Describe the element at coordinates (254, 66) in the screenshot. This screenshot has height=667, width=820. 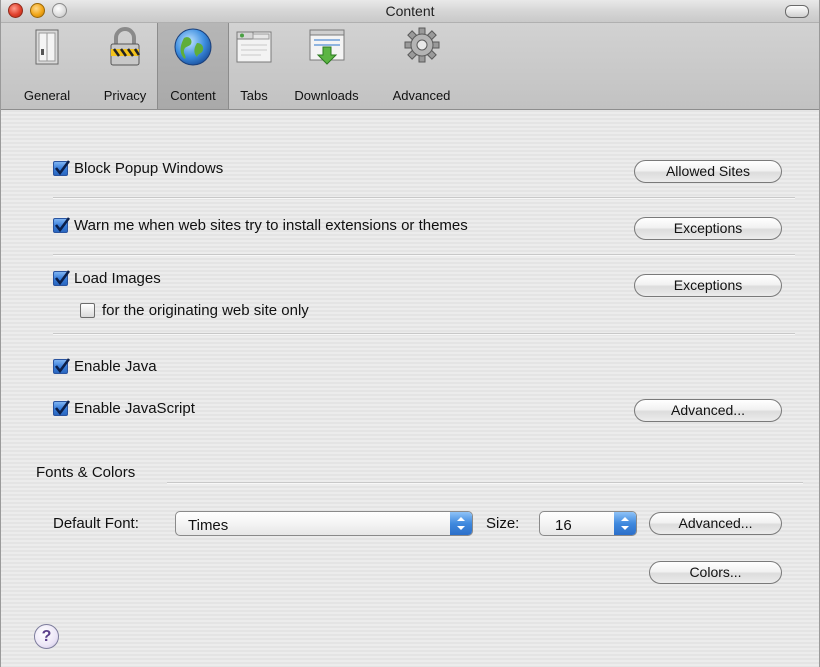
I see `tab-tabs: Tabs` at that location.